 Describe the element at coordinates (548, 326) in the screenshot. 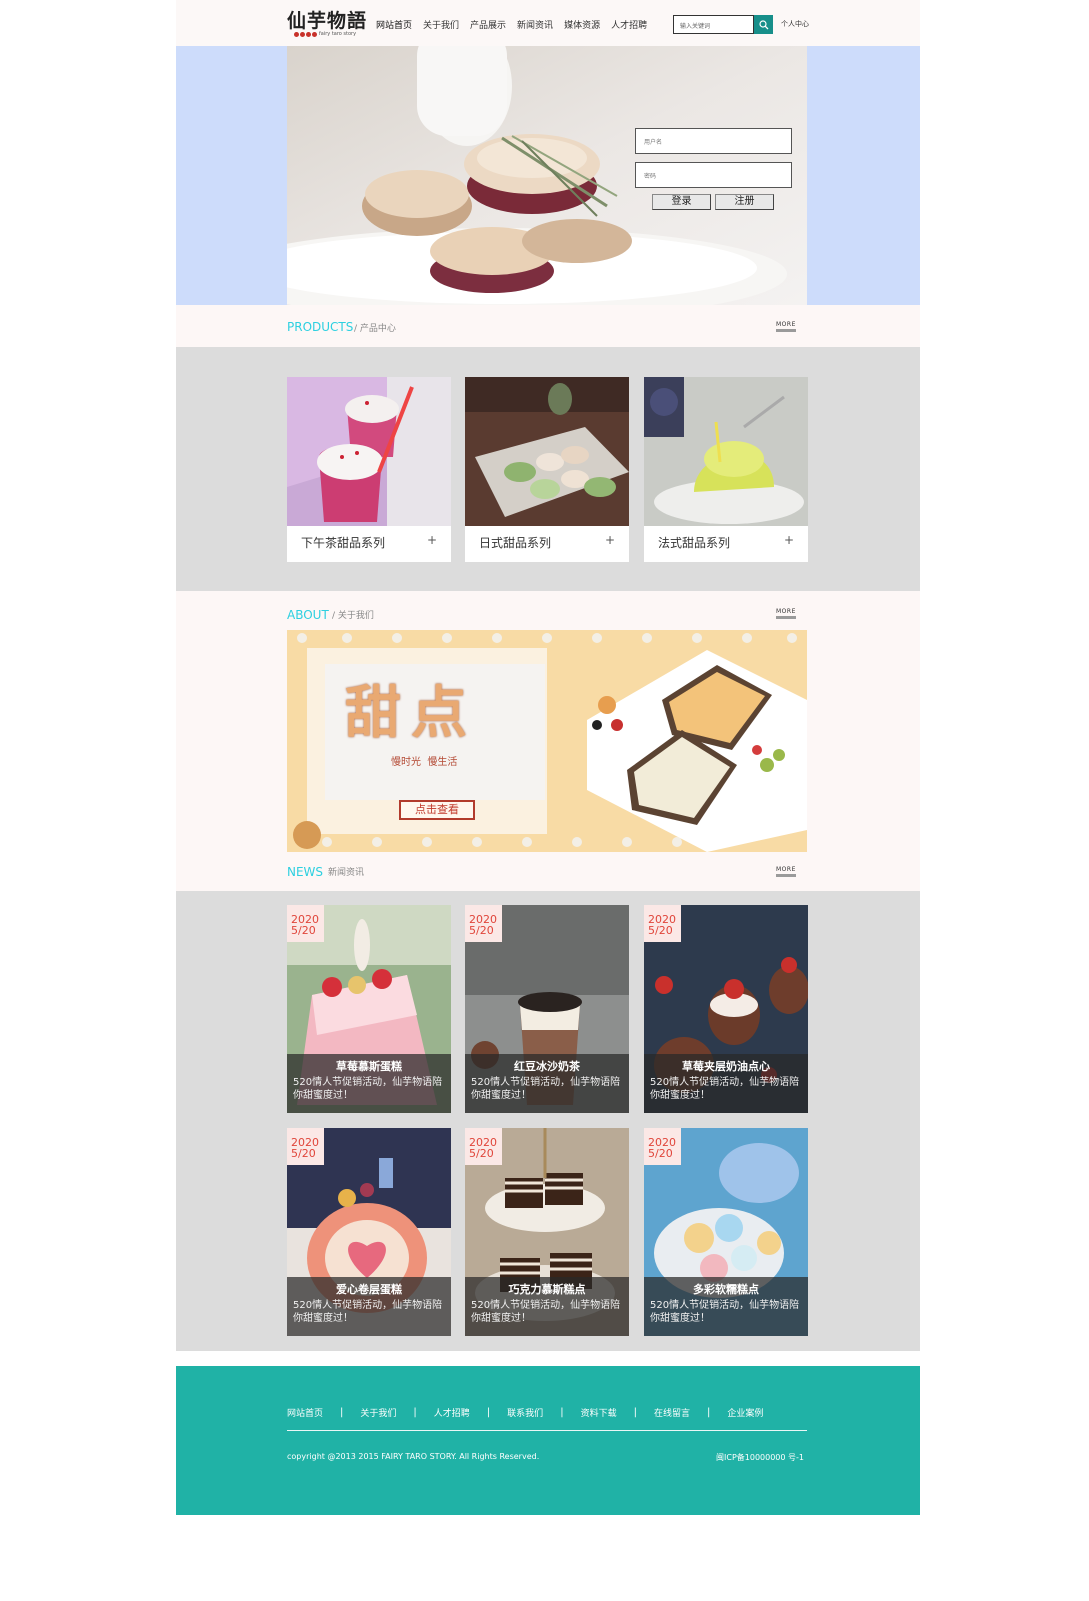

I see `products-section-header: PRODUCTS / 产品中心 MORE` at that location.